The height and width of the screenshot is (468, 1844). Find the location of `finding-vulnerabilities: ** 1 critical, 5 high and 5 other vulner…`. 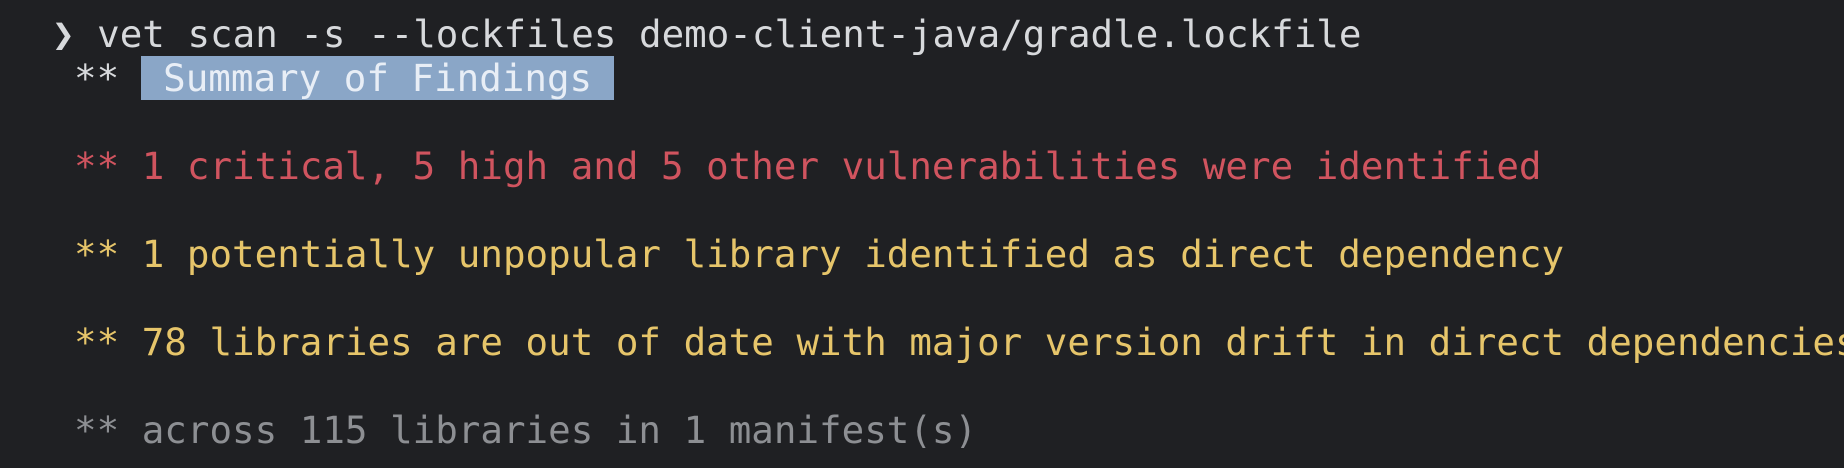

finding-vulnerabilities: ** 1 critical, 5 high and 5 other vulner… is located at coordinates (808, 166).